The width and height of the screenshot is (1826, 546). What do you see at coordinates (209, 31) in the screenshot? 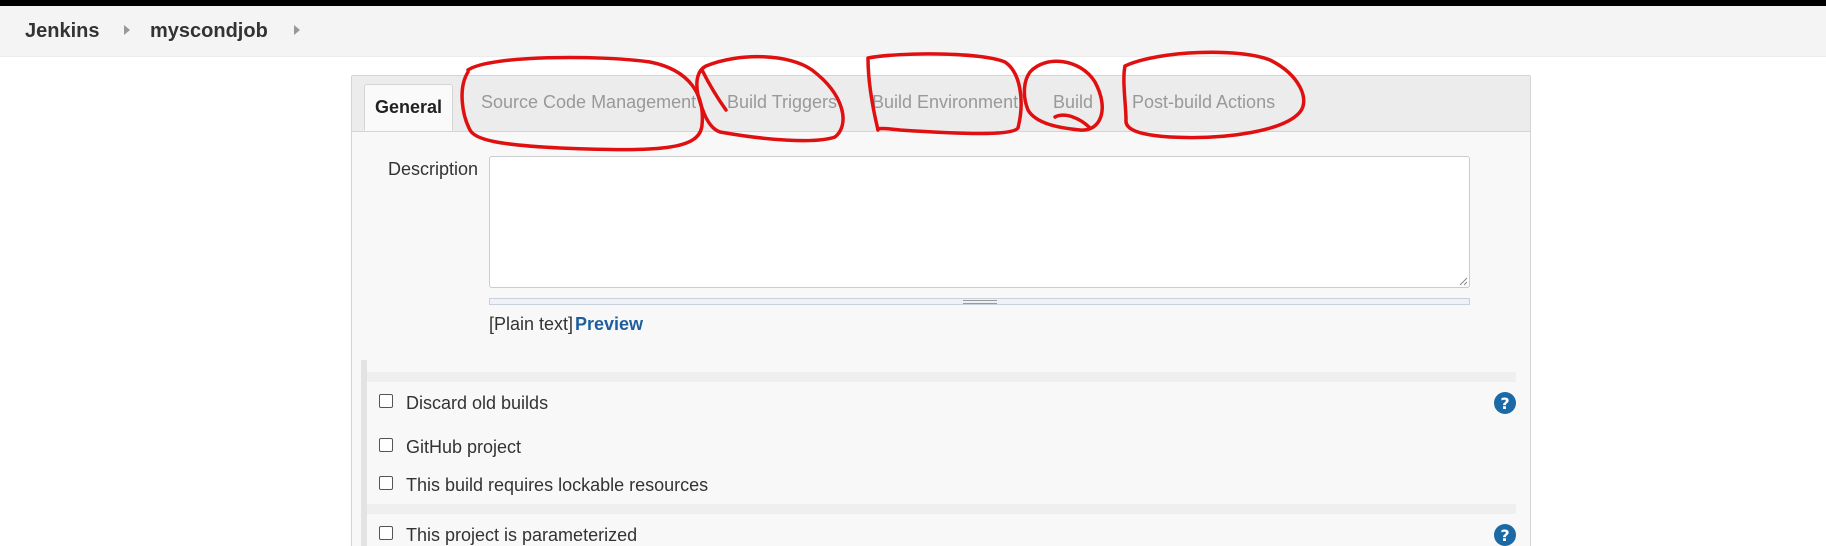
I see `breadcrumb-job: myscondjob` at bounding box center [209, 31].